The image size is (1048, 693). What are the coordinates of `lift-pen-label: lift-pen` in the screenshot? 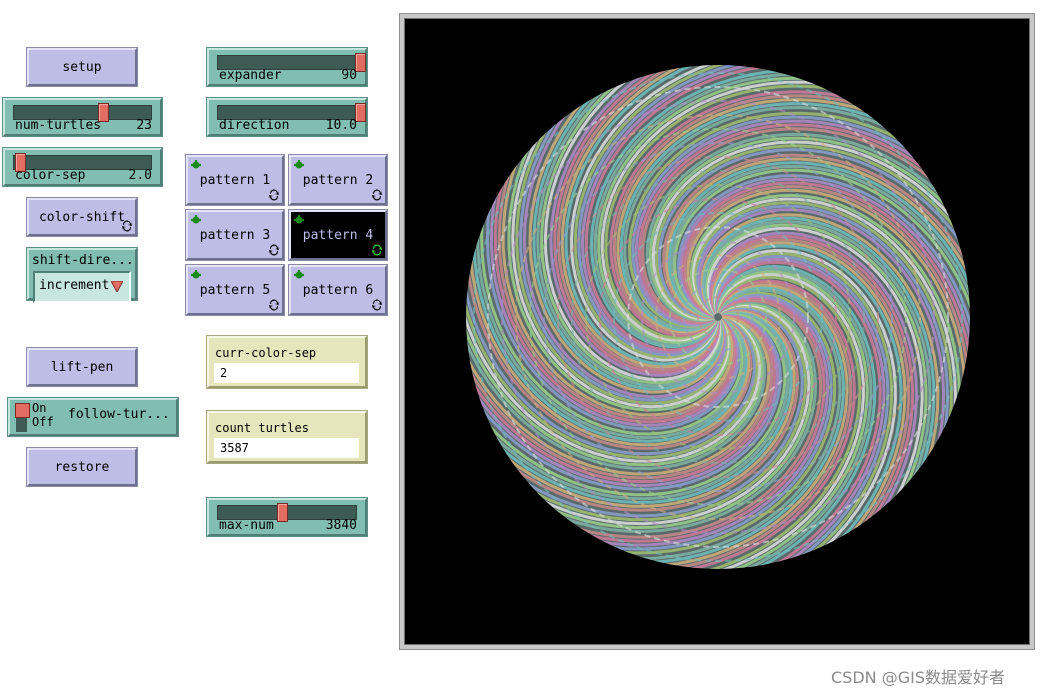 It's located at (82, 367).